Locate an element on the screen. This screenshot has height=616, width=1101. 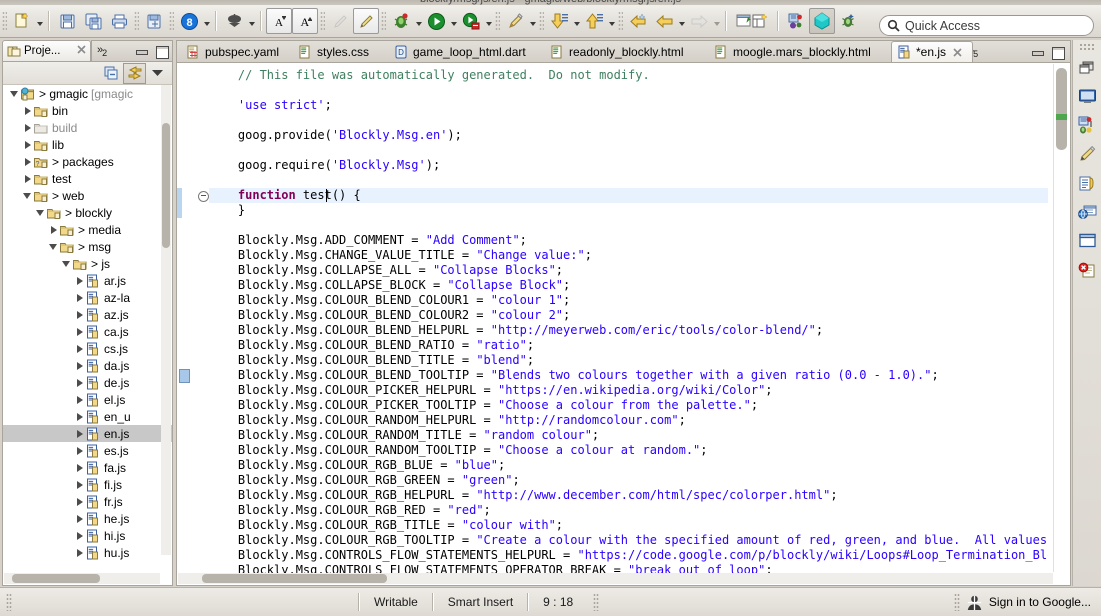
tree-item: > gmagic [gmagic is located at coordinates (87, 93).